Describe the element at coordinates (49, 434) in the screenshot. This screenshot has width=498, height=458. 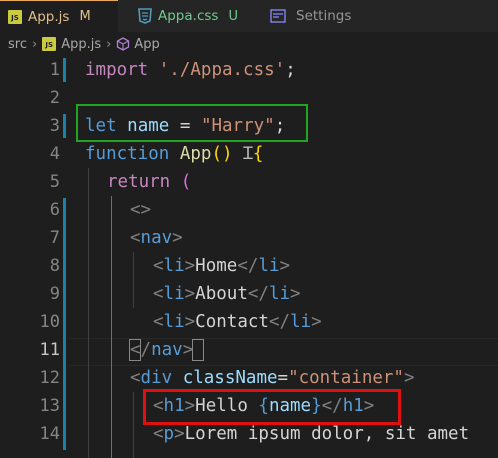
I see `line-number: 14` at that location.